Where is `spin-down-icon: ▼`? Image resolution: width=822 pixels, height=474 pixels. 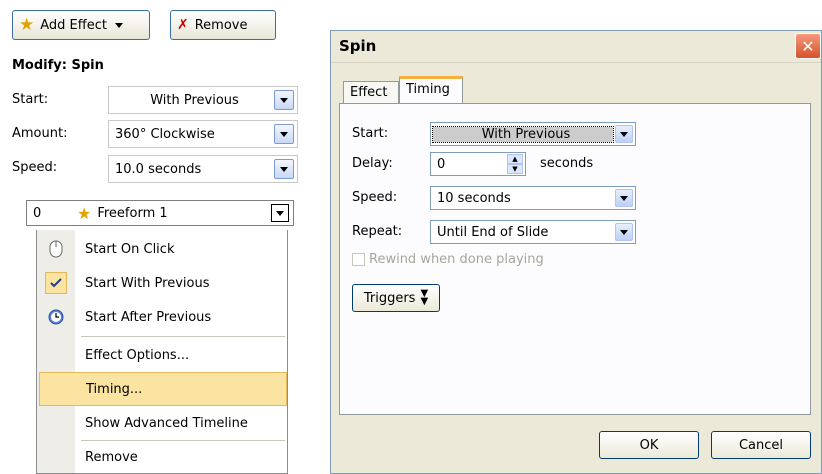
spin-down-icon: ▼ is located at coordinates (515, 169).